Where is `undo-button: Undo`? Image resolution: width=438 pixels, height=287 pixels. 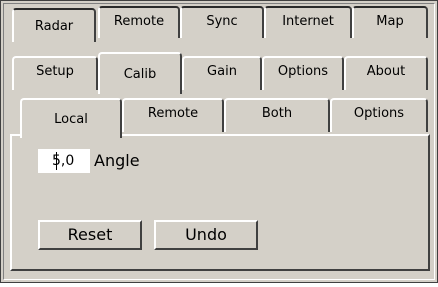
undo-button: Undo is located at coordinates (206, 235).